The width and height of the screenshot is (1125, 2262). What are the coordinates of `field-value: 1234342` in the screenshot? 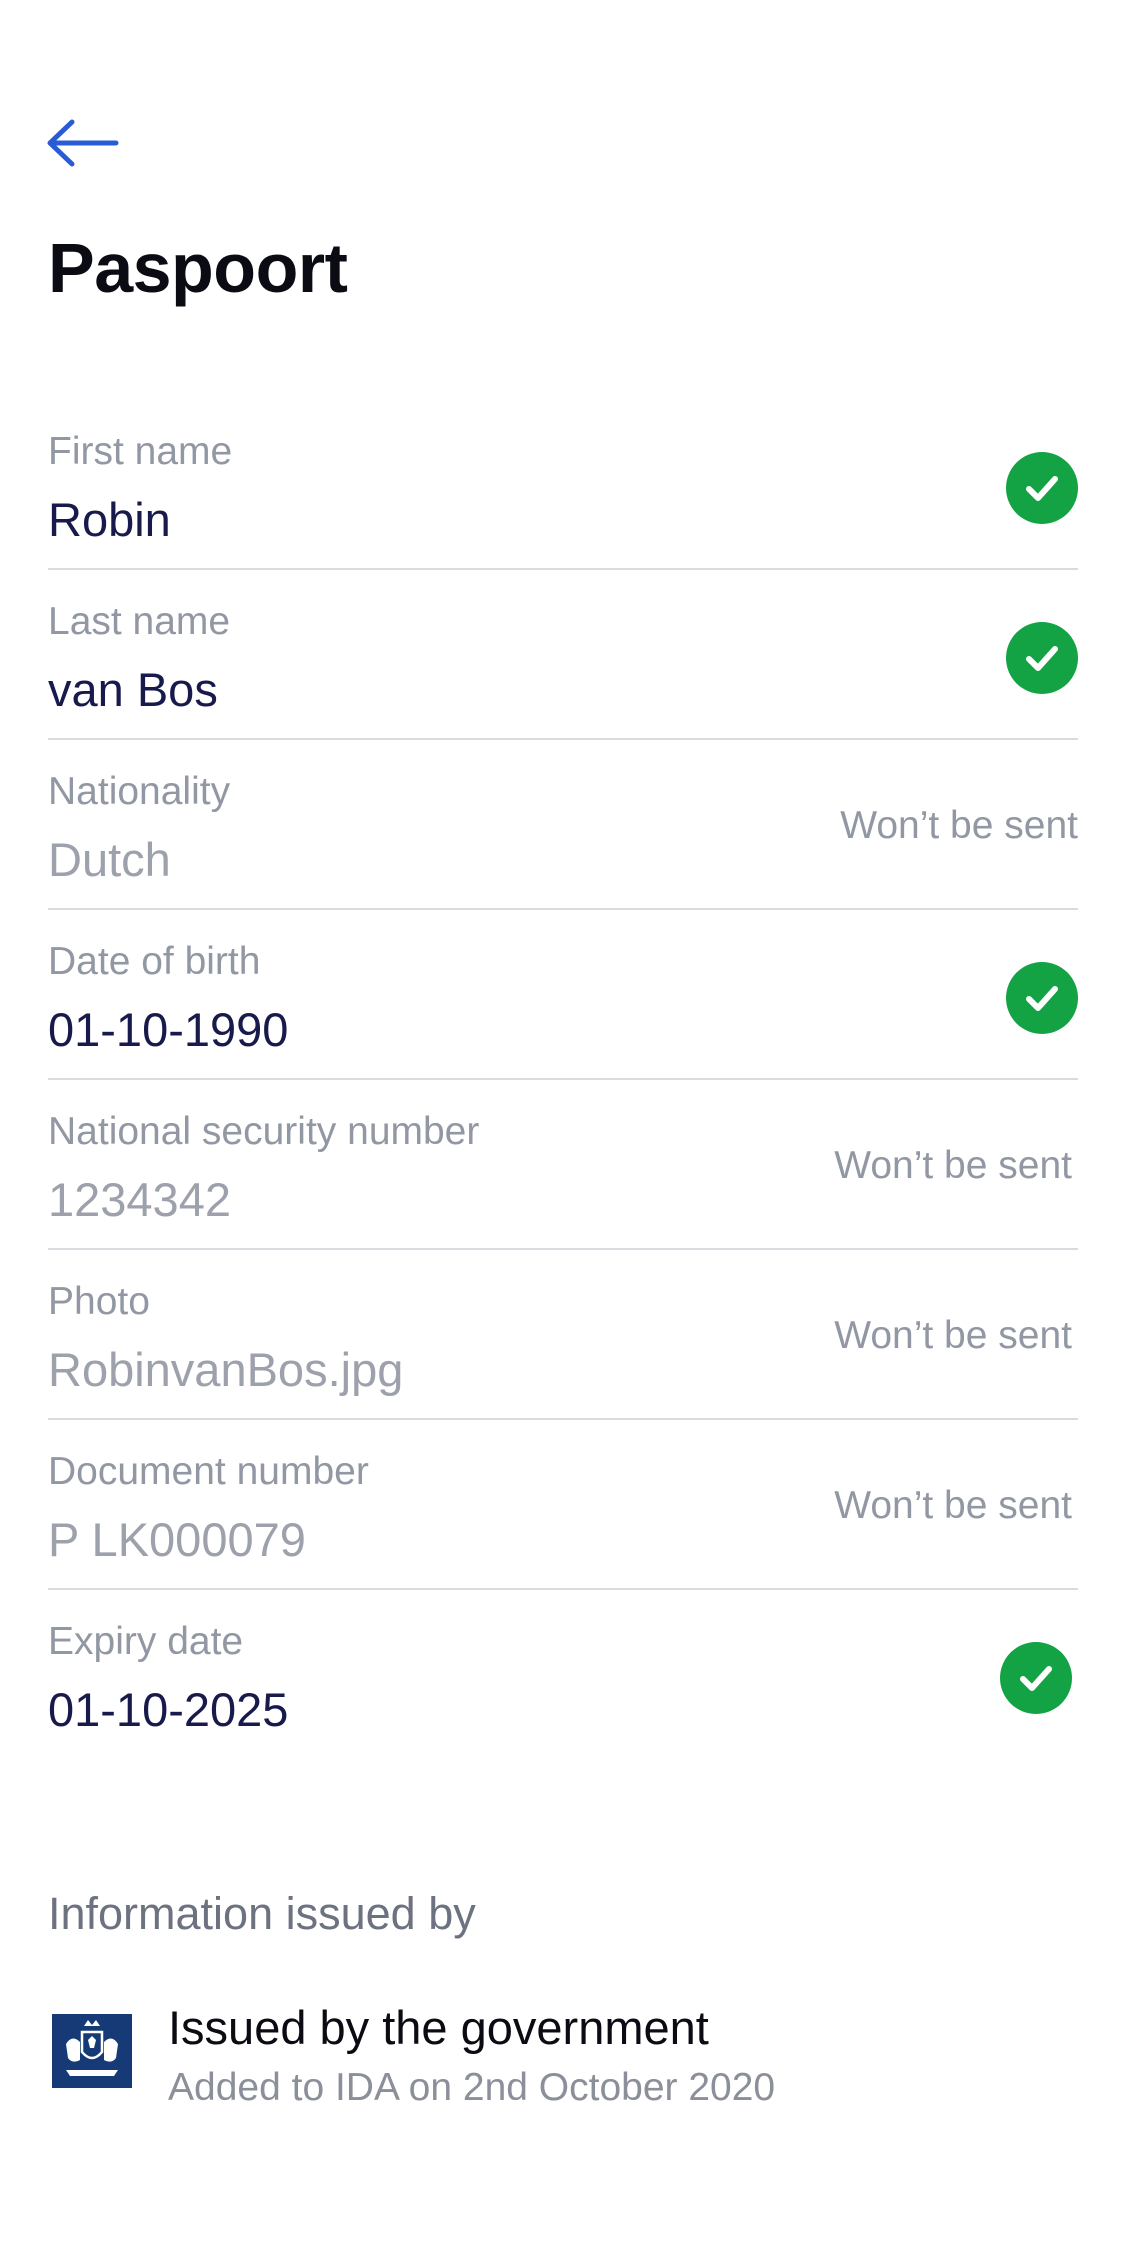 It's located at (139, 1199).